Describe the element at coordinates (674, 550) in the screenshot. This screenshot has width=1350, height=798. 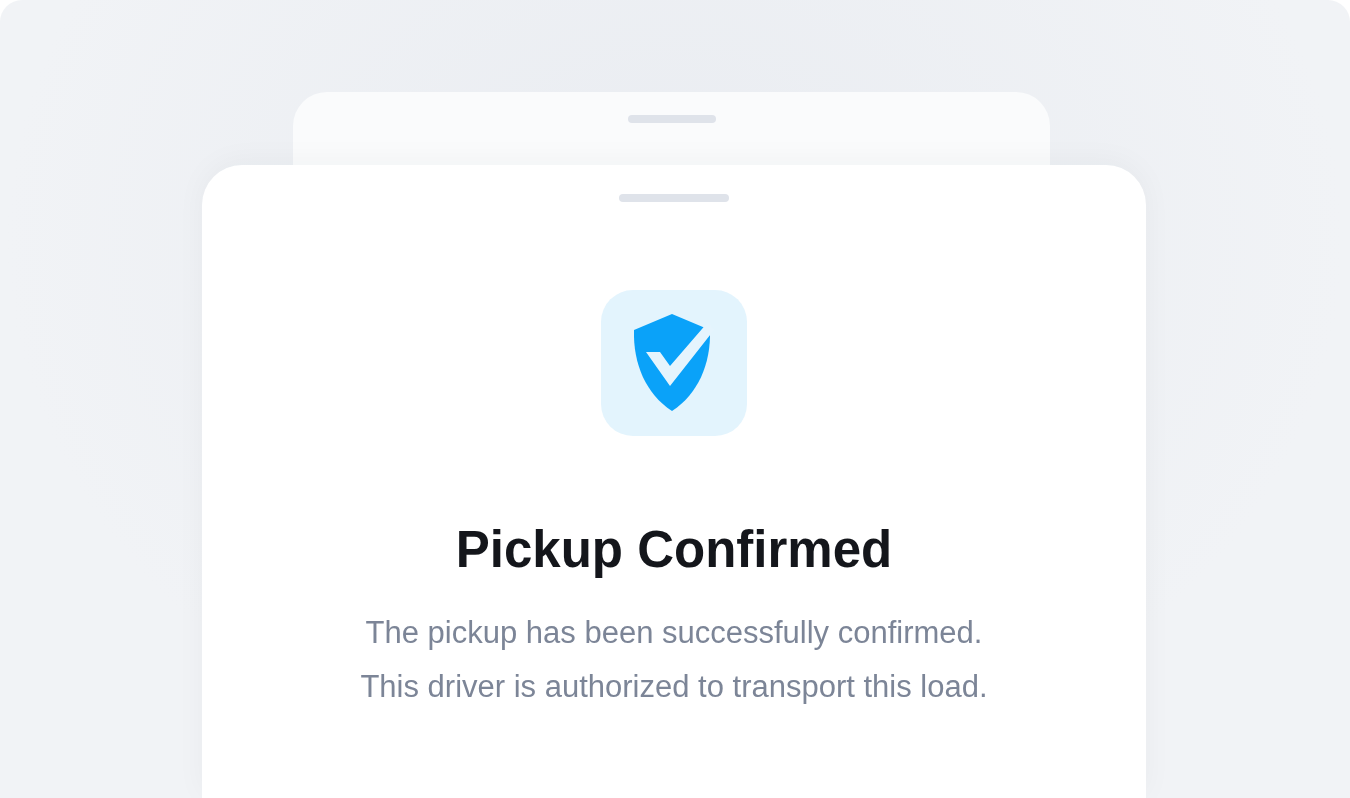
I see `confirmation-title: Pickup Confirmed` at that location.